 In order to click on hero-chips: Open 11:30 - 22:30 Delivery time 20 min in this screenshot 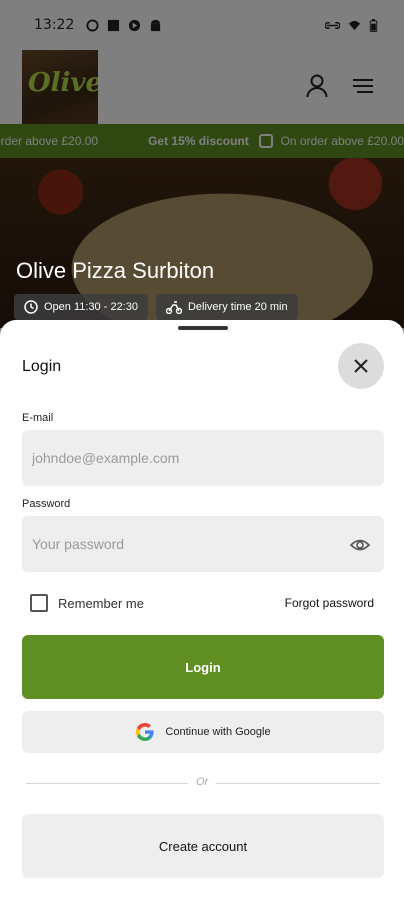, I will do `click(156, 307)`.